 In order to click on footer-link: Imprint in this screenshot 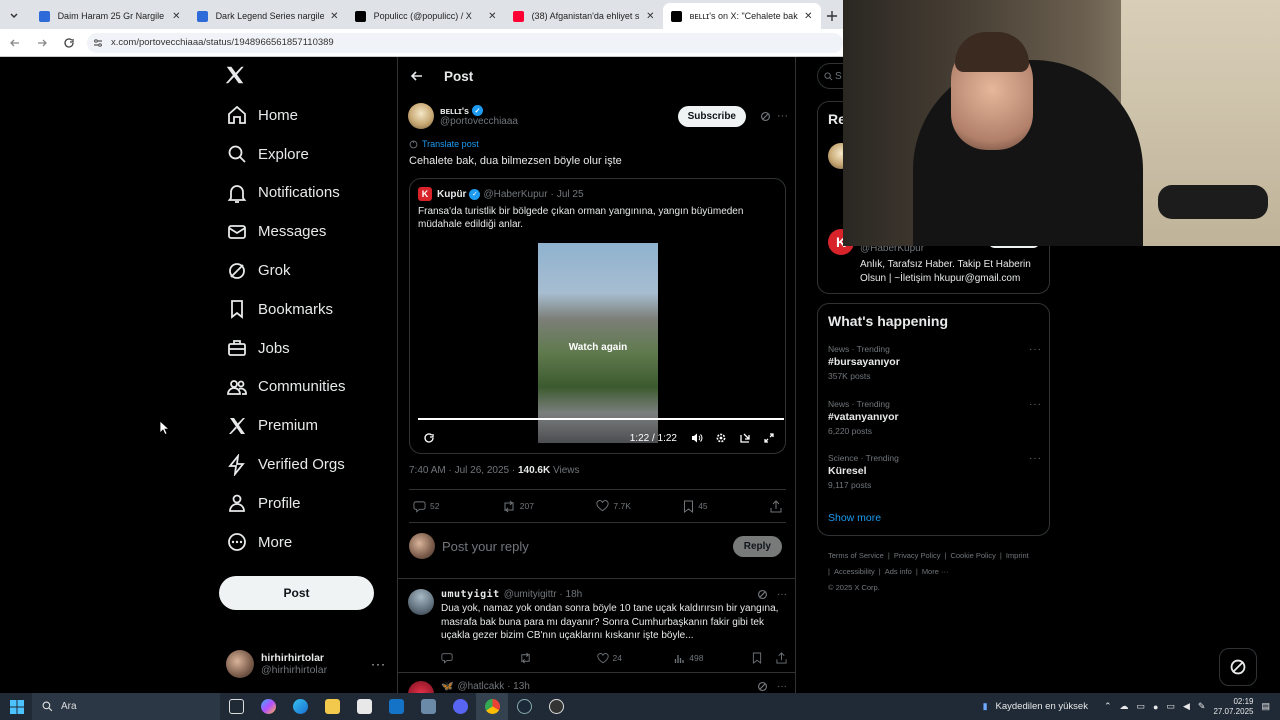, I will do `click(1017, 555)`.